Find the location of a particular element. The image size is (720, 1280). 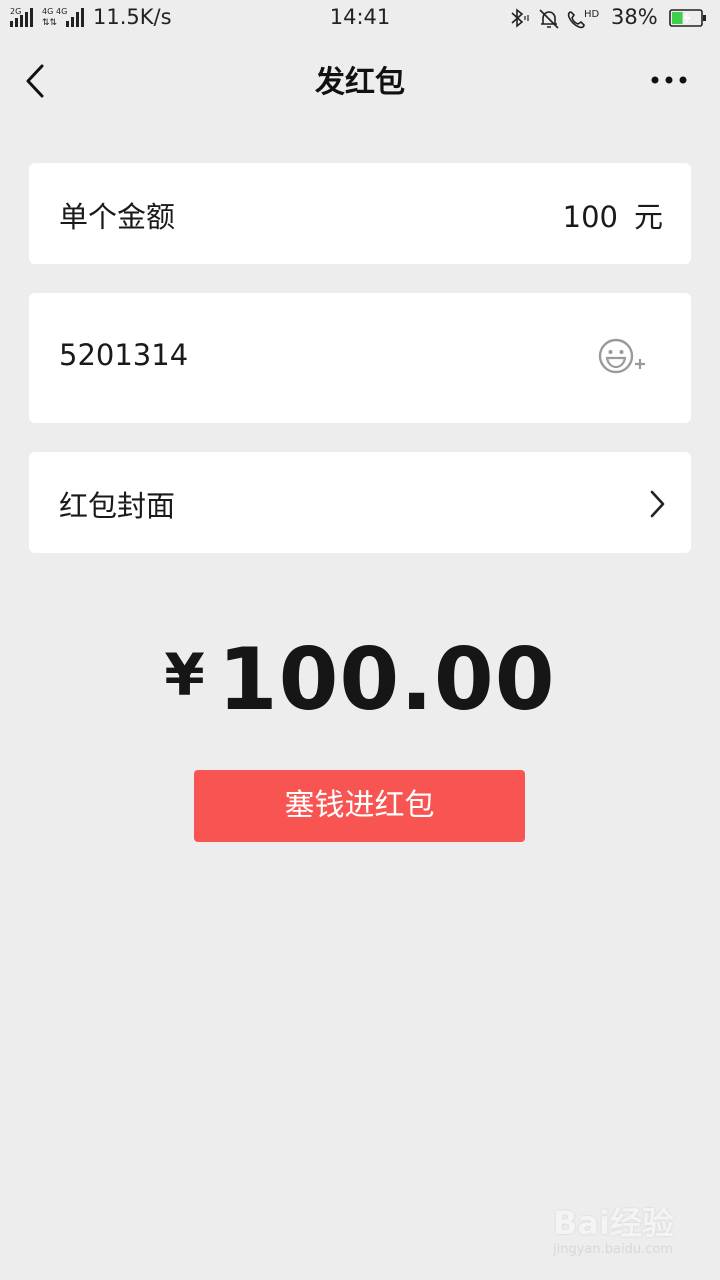

battery-icon is located at coordinates (687, 18).